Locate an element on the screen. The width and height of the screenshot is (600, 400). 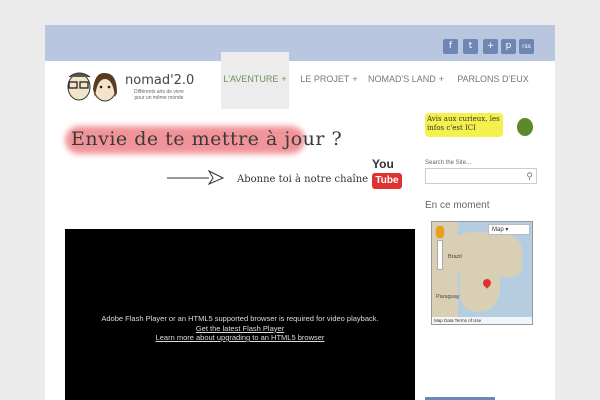
nav-projet: LE PROJET + is located at coordinates (329, 80).